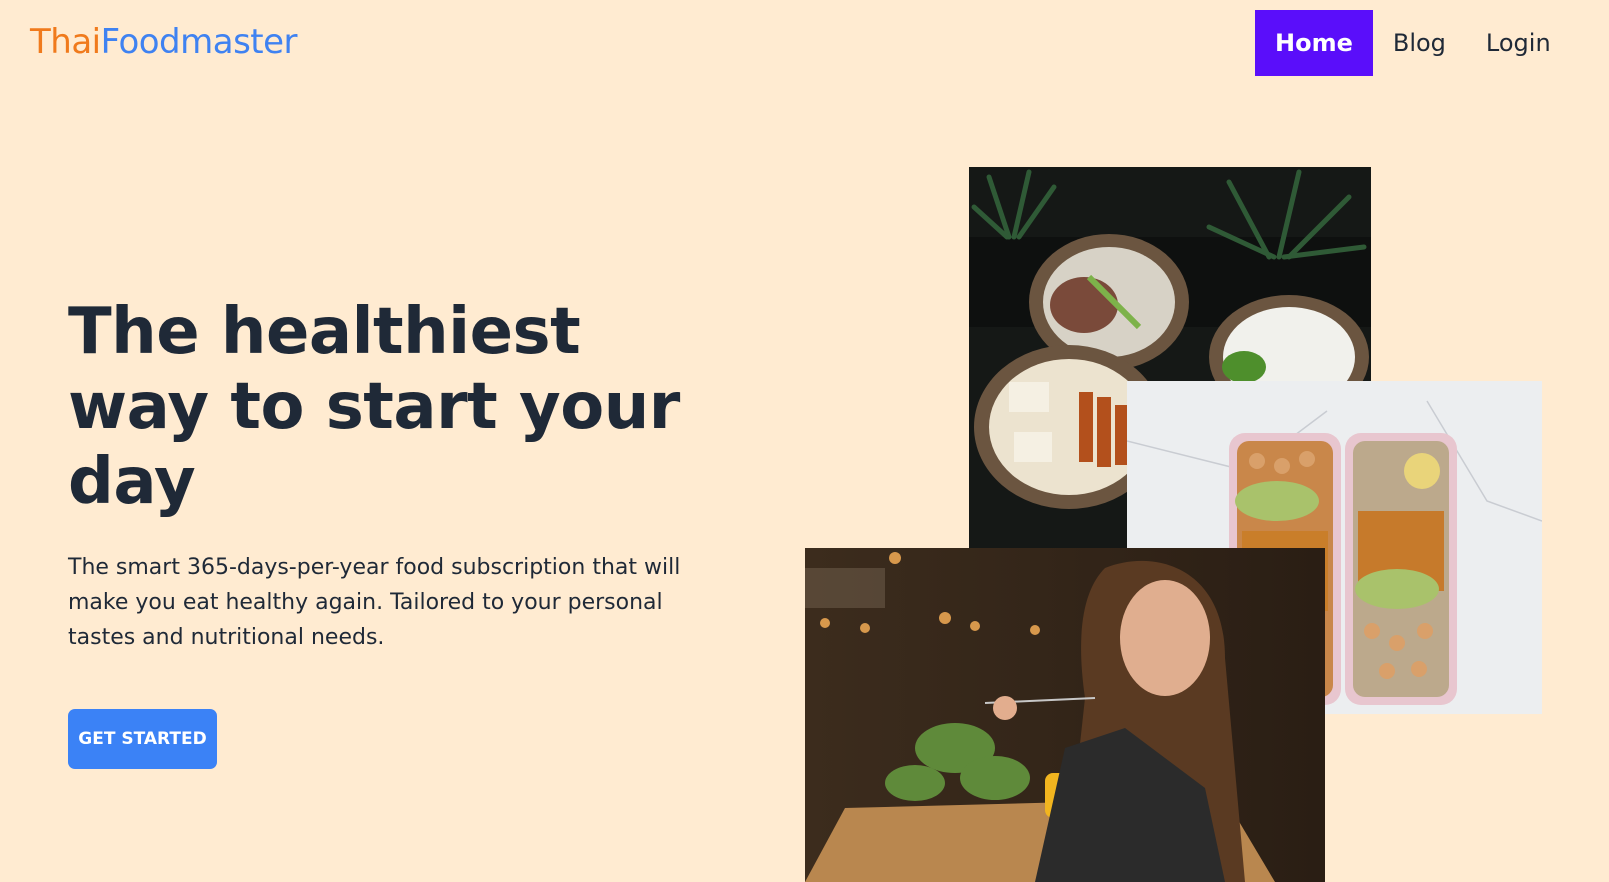 Image resolution: width=1609 pixels, height=882 pixels. Describe the element at coordinates (1518, 43) in the screenshot. I see `nav-login: Login` at that location.